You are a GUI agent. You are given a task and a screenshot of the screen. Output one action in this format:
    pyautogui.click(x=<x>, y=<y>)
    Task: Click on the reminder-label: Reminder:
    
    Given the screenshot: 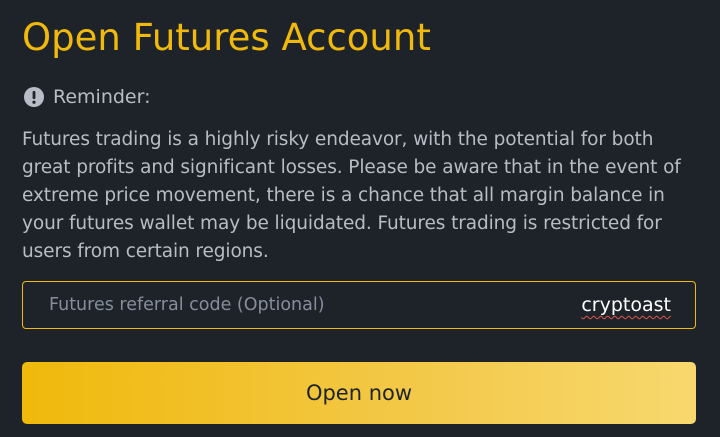 What is the action you would take?
    pyautogui.click(x=102, y=97)
    